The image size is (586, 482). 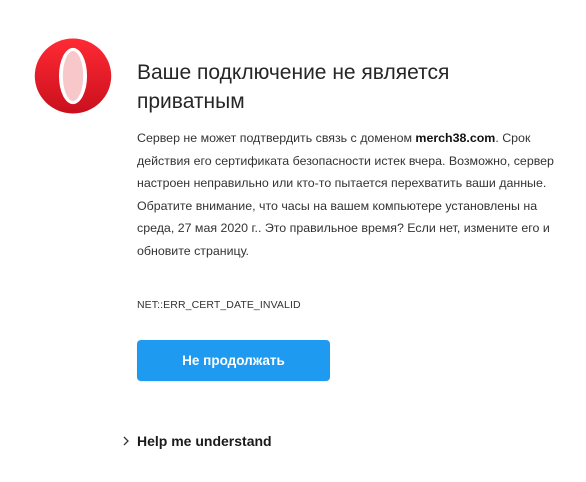 I want to click on help-me-understand-link: Help me understand, so click(x=196, y=441).